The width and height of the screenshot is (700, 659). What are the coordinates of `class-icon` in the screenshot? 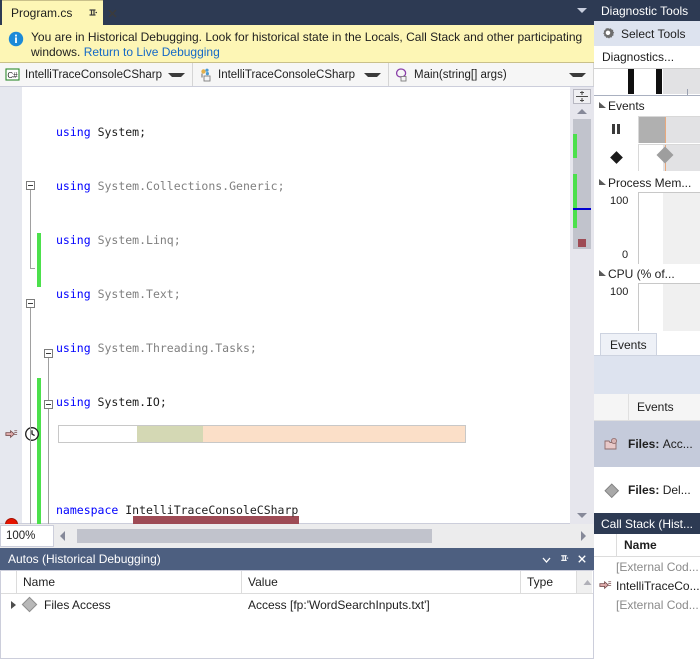 It's located at (205, 74).